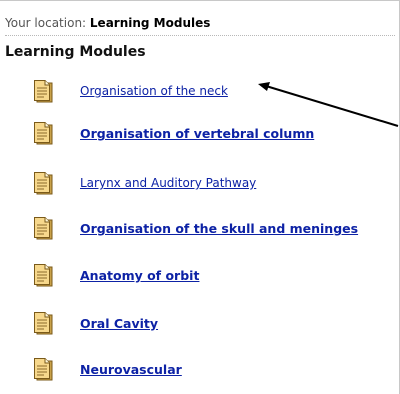 This screenshot has height=394, width=400. What do you see at coordinates (332, 106) in the screenshot?
I see `arrow-line` at bounding box center [332, 106].